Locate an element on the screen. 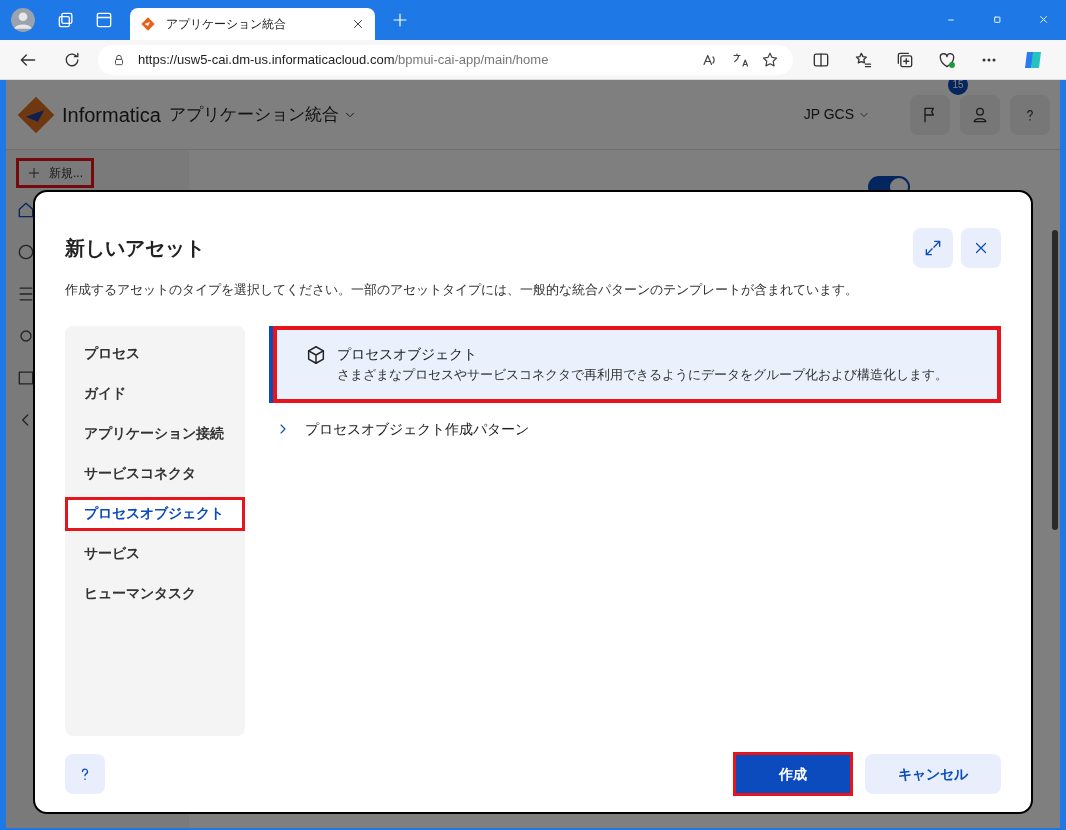 This screenshot has width=1066, height=830. org-switcher: JP GCS is located at coordinates (836, 114).